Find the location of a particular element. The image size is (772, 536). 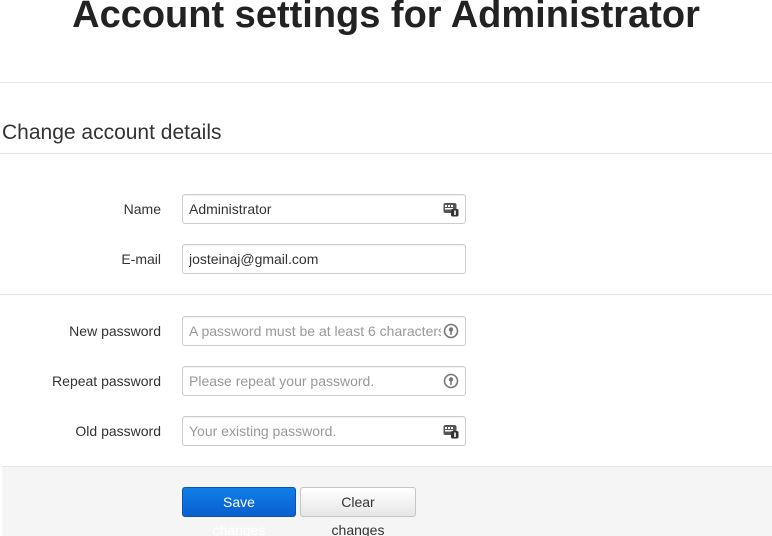

repeat-password-field is located at coordinates (324, 381).